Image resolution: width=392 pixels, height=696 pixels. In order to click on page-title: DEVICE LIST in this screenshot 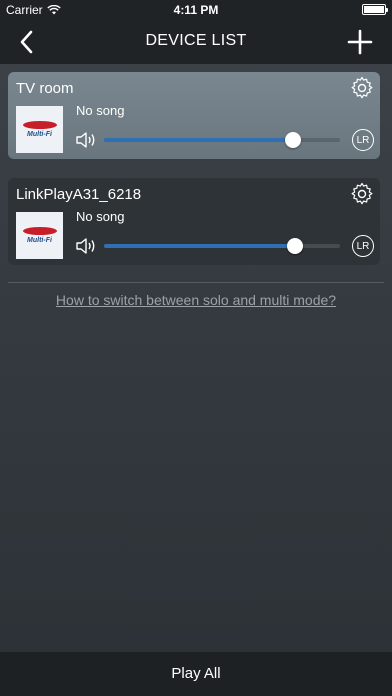, I will do `click(196, 40)`.